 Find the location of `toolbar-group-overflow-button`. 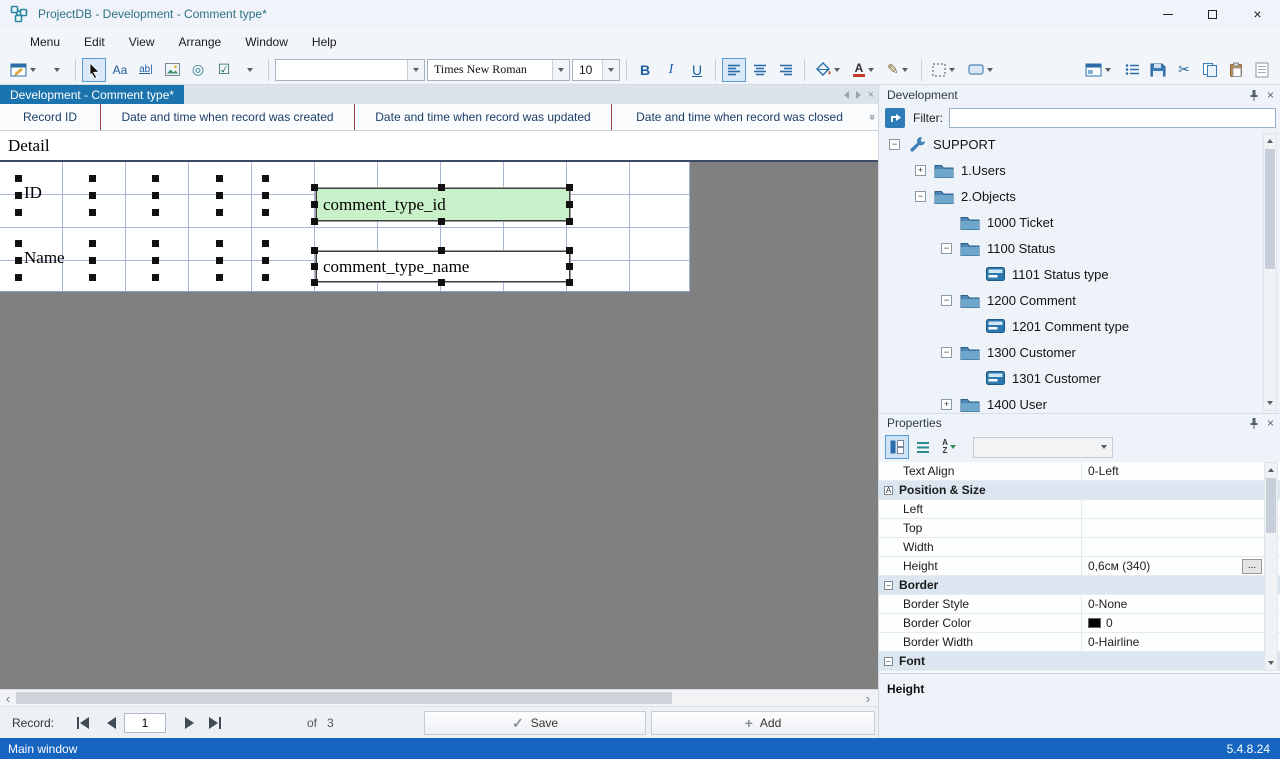

toolbar-group-overflow-button is located at coordinates (57, 70).